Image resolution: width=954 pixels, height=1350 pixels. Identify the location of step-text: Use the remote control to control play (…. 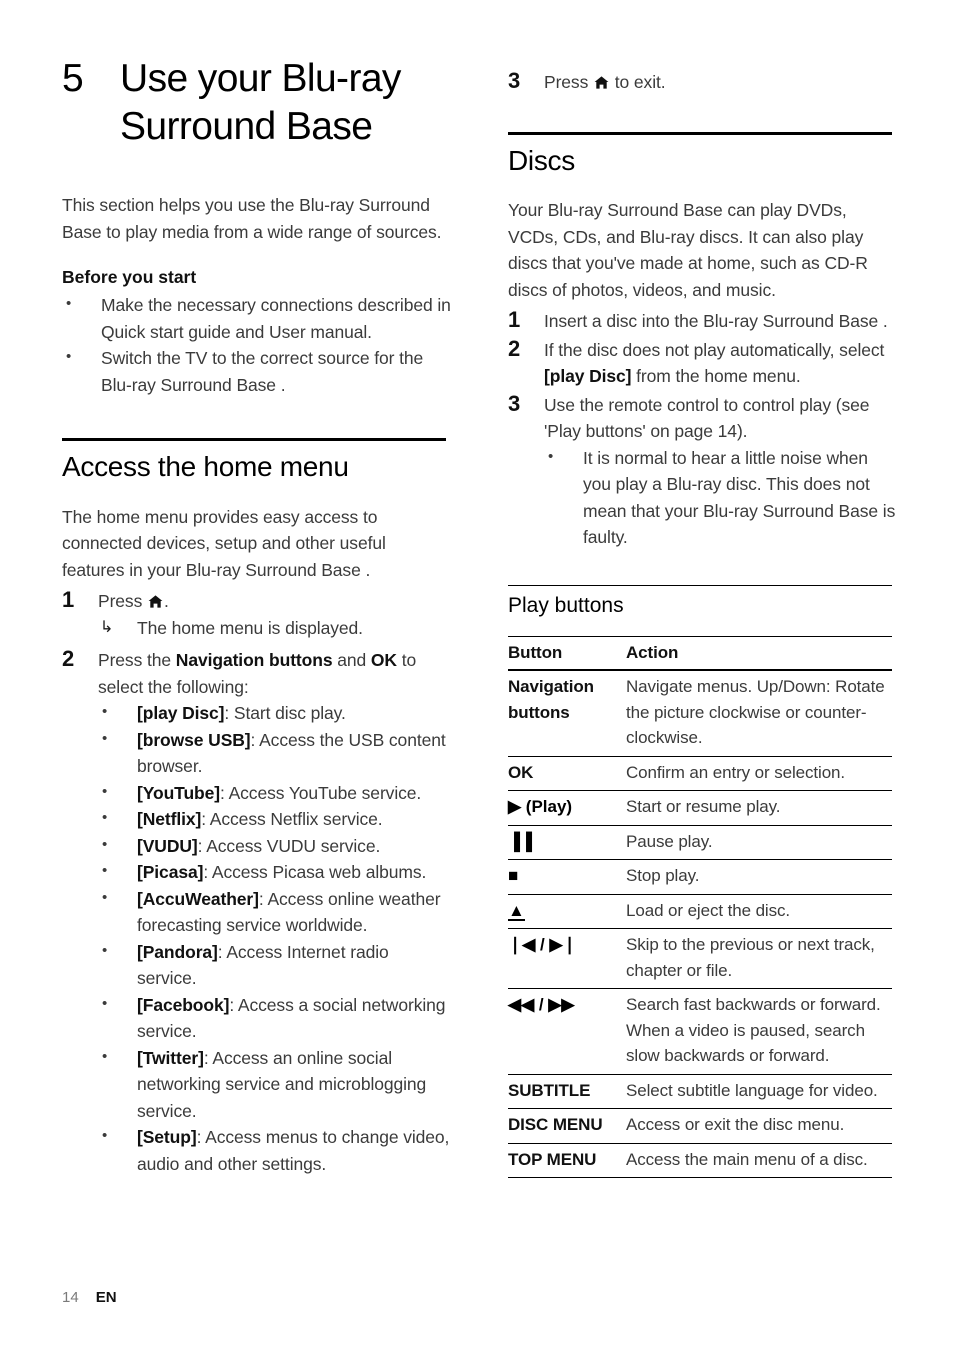
(707, 418).